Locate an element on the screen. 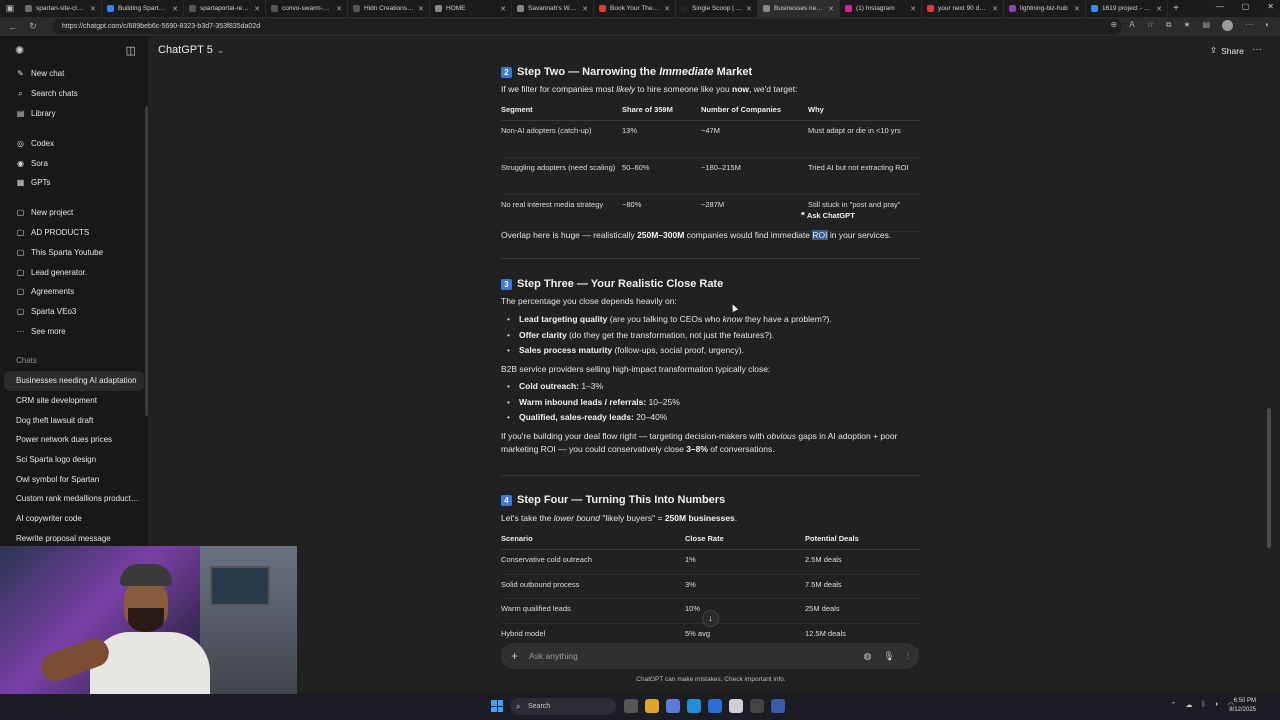  copilot-icon: ◐ is located at coordinates (1267, 25).